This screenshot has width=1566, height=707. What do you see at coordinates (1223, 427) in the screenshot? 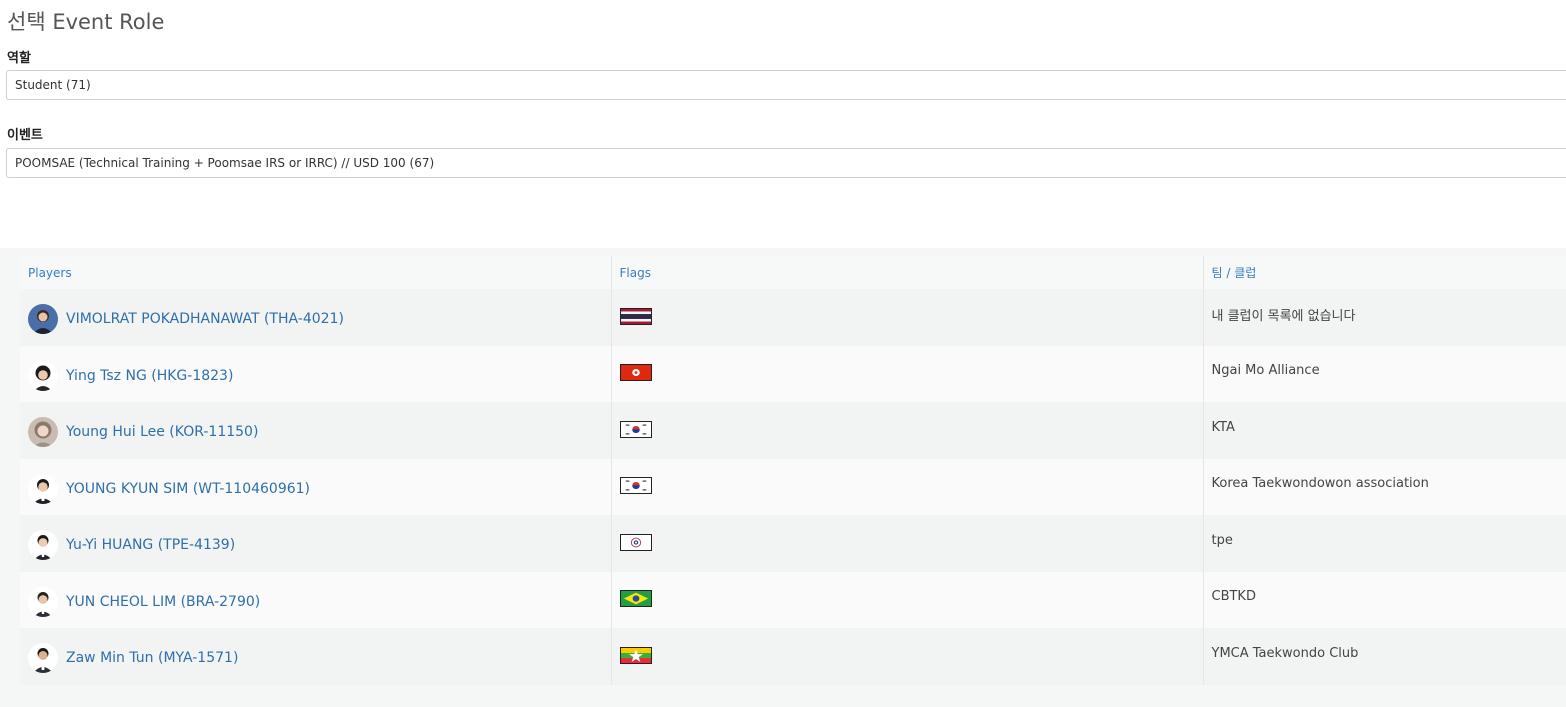
I see `team-name: KTA` at bounding box center [1223, 427].